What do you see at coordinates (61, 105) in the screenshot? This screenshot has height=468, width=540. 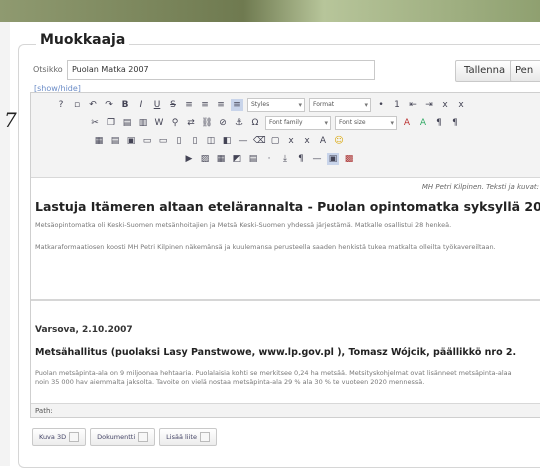 I see `help-icon: ?` at bounding box center [61, 105].